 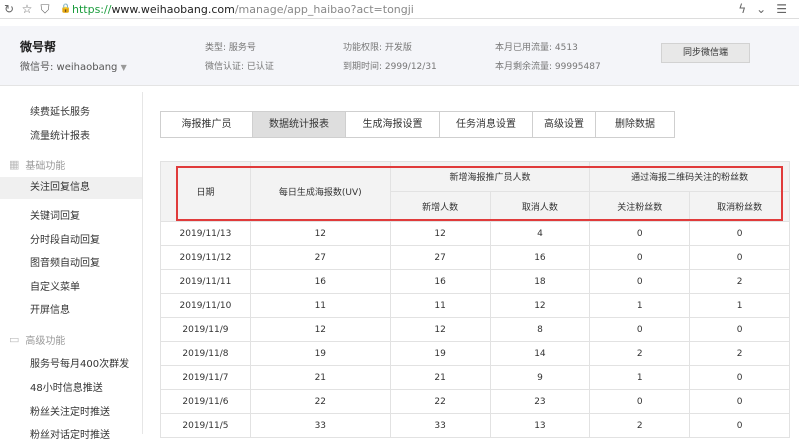 I want to click on col-date: 日期, so click(x=205, y=191).